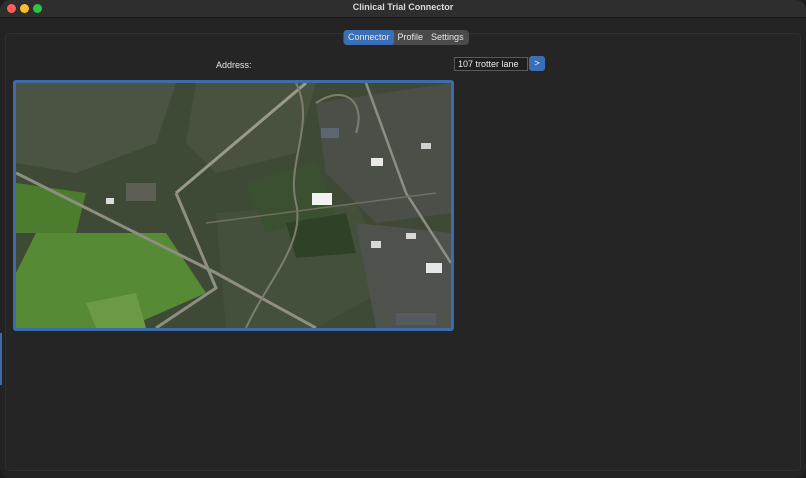 This screenshot has height=478, width=806. What do you see at coordinates (447, 37) in the screenshot?
I see `tab-settings: Settings` at bounding box center [447, 37].